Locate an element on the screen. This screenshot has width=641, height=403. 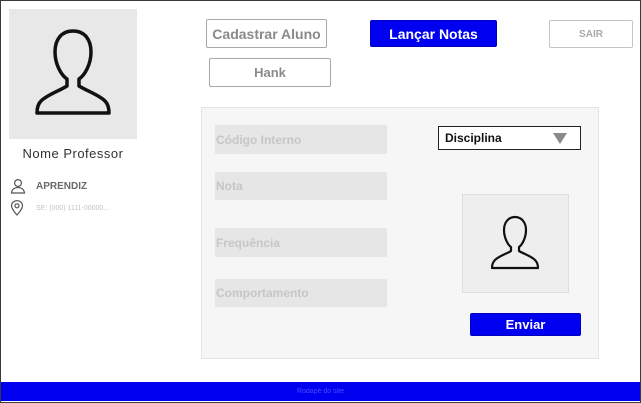
footer-text: Rodapé do site is located at coordinates (320, 391).